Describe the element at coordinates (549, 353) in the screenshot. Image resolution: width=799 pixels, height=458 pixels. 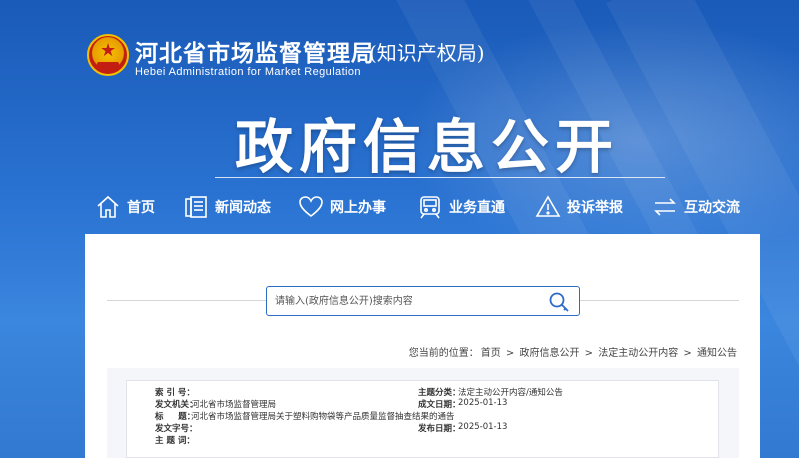
I see `breadcrumb-link-gov-info: 政府信息公开` at that location.